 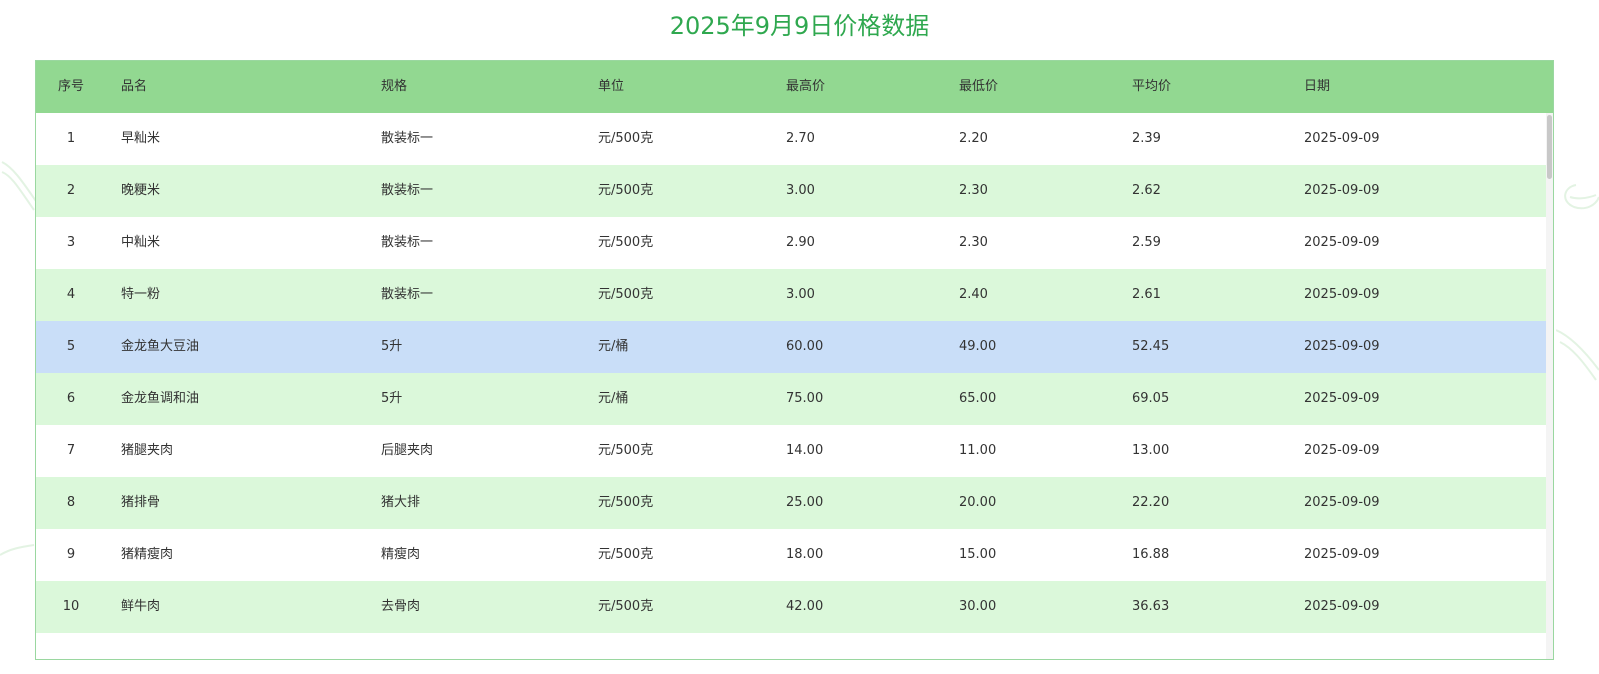 I want to click on header-unit: 单位, so click(x=611, y=87).